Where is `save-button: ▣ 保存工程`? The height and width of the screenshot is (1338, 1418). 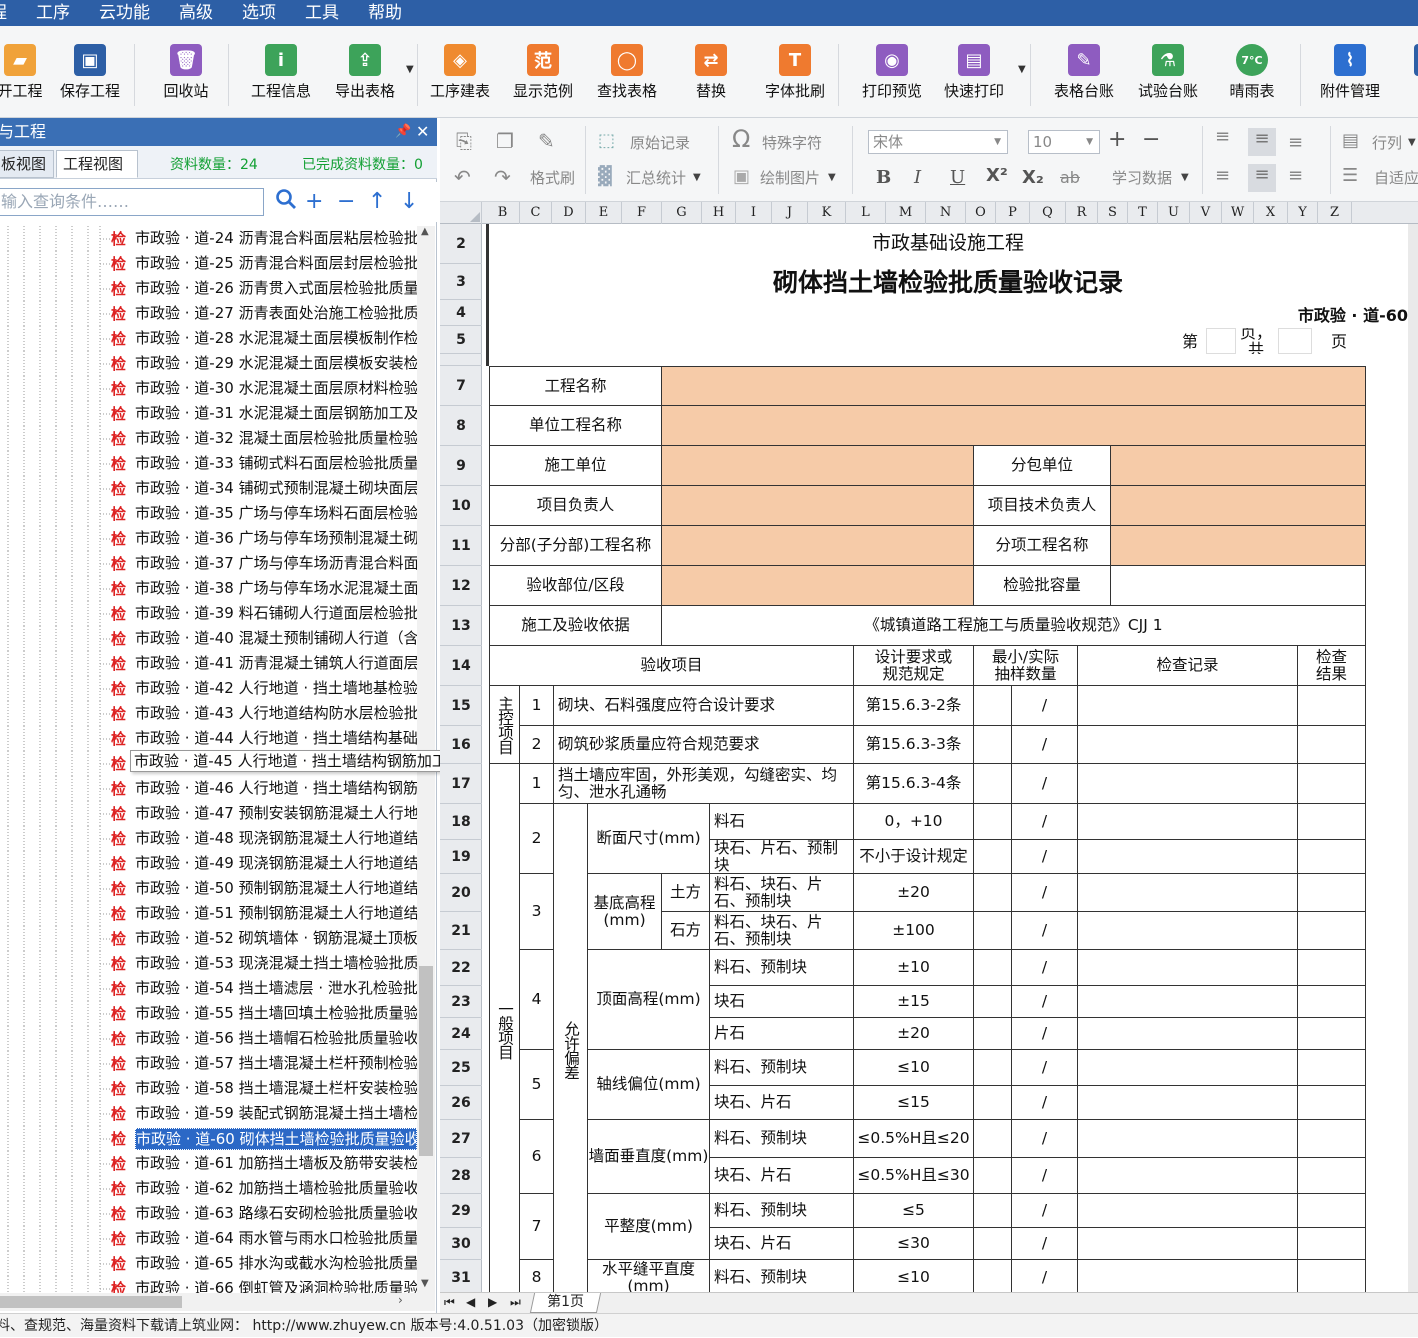
save-button: ▣ 保存工程 is located at coordinates (90, 72).